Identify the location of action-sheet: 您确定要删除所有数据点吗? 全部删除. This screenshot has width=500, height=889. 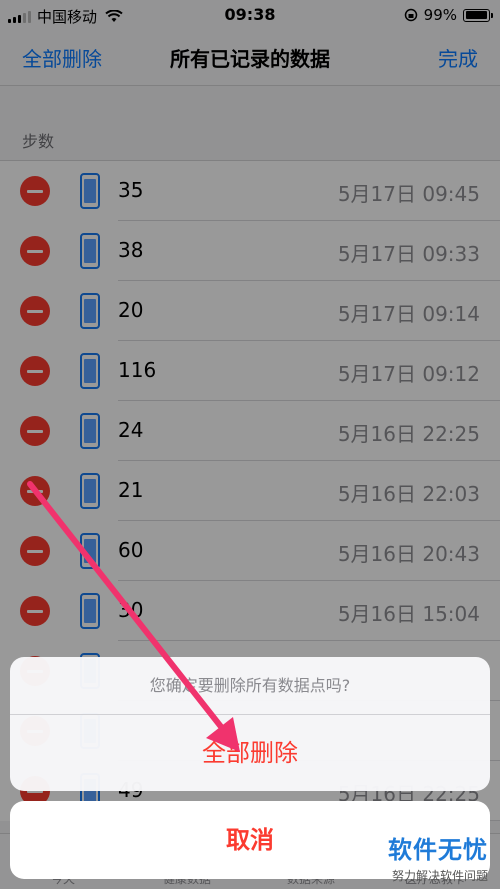
(250, 724).